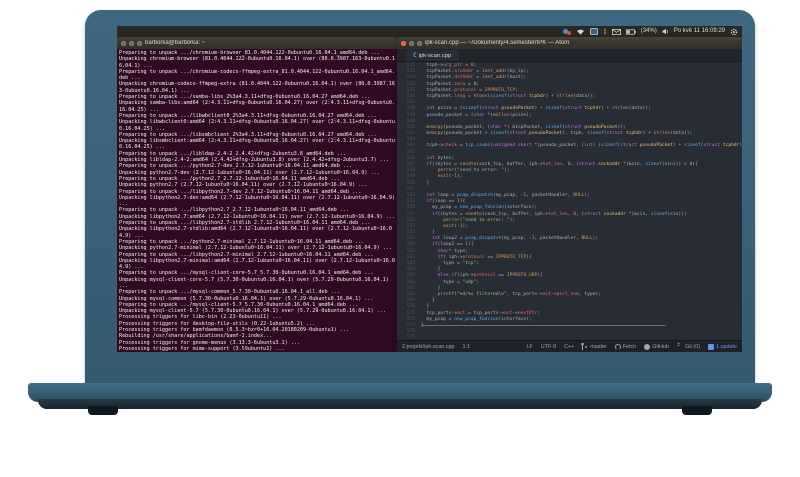  What do you see at coordinates (543, 325) in the screenshot?
I see `horizontal-scrollbar` at bounding box center [543, 325].